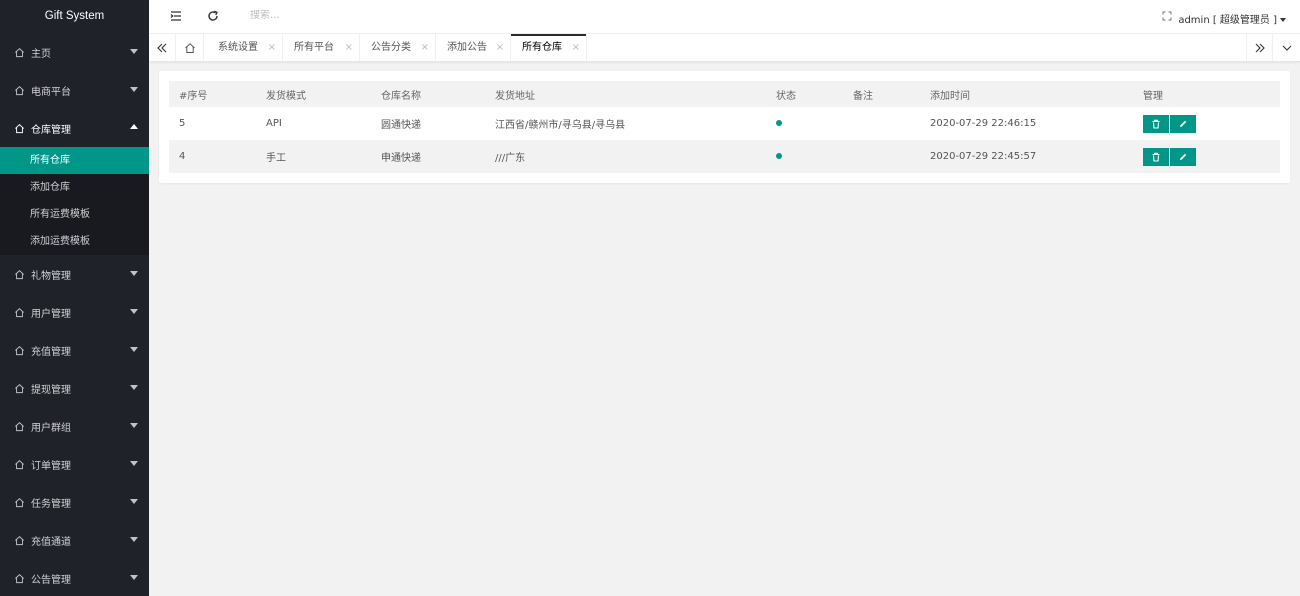  I want to click on table-header-row: #序号 发货模式 仓库名称 发货地址 状态 备注 添加时间 管理, so click(724, 94).